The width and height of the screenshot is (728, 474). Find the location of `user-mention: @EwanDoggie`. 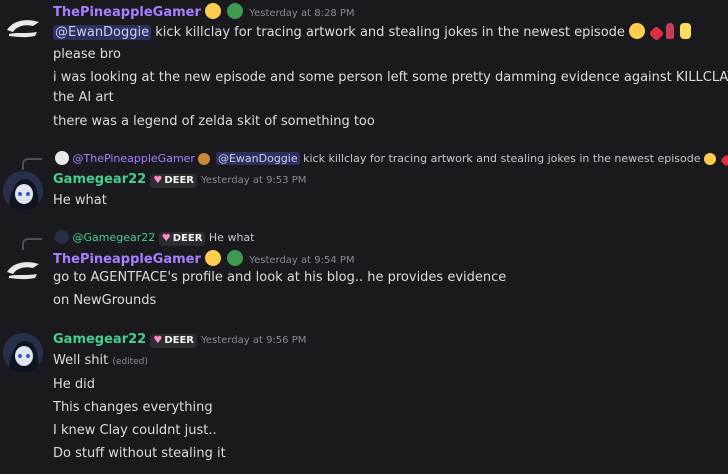

user-mention: @EwanDoggie is located at coordinates (102, 32).